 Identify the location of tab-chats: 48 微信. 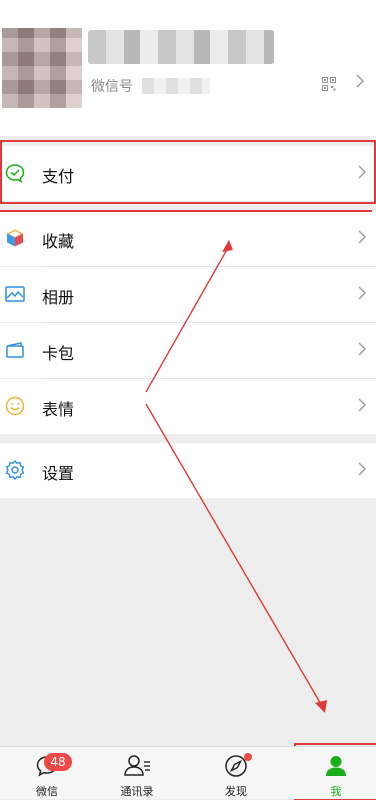
(47, 773).